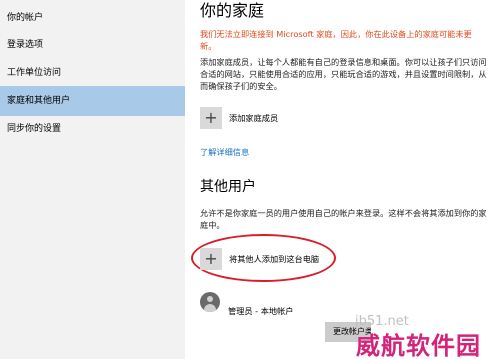 The width and height of the screenshot is (500, 359). I want to click on sidebar-item-your-account: 你的帐户, so click(92, 18).